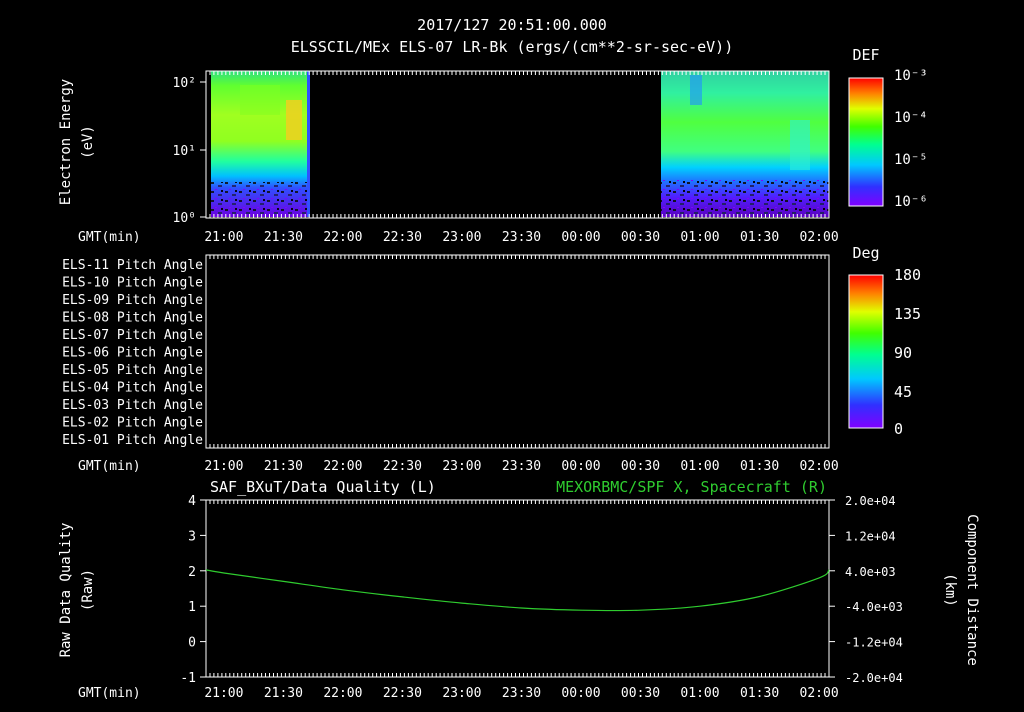 This screenshot has width=1024, height=712. Describe the element at coordinates (911, 160) in the screenshot. I see `def-colorbar-tick: 10⁻⁵` at that location.